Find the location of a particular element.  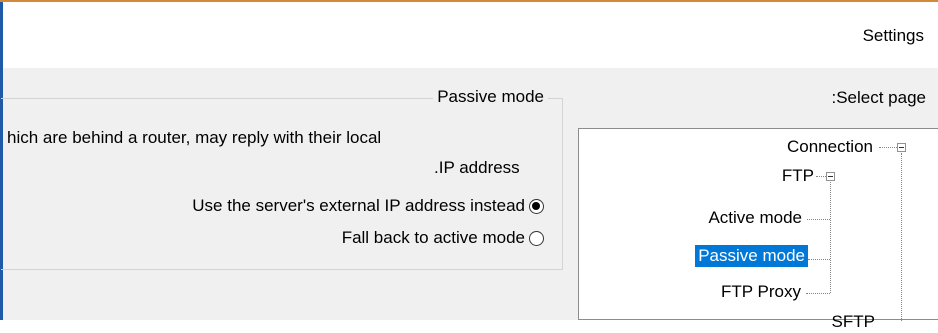

ftp-collapse-icon is located at coordinates (830, 176).